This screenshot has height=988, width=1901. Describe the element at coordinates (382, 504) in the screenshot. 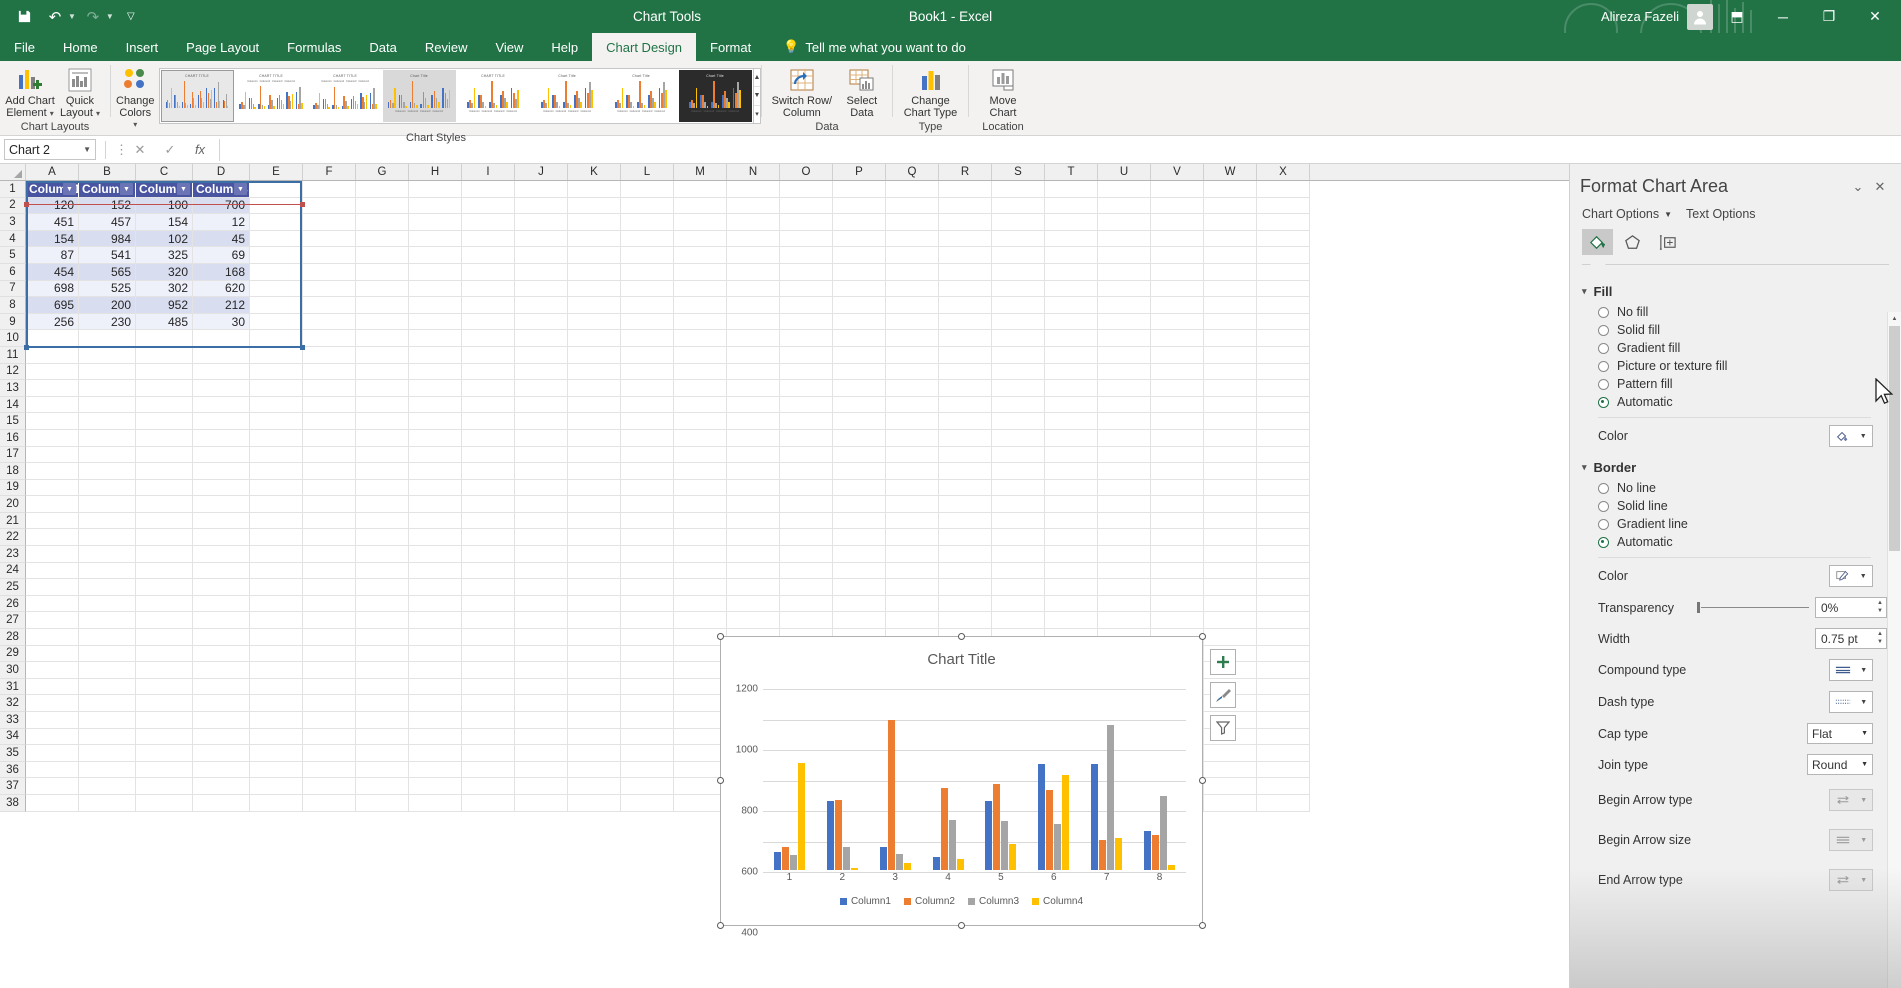

I see `cell-G20` at that location.